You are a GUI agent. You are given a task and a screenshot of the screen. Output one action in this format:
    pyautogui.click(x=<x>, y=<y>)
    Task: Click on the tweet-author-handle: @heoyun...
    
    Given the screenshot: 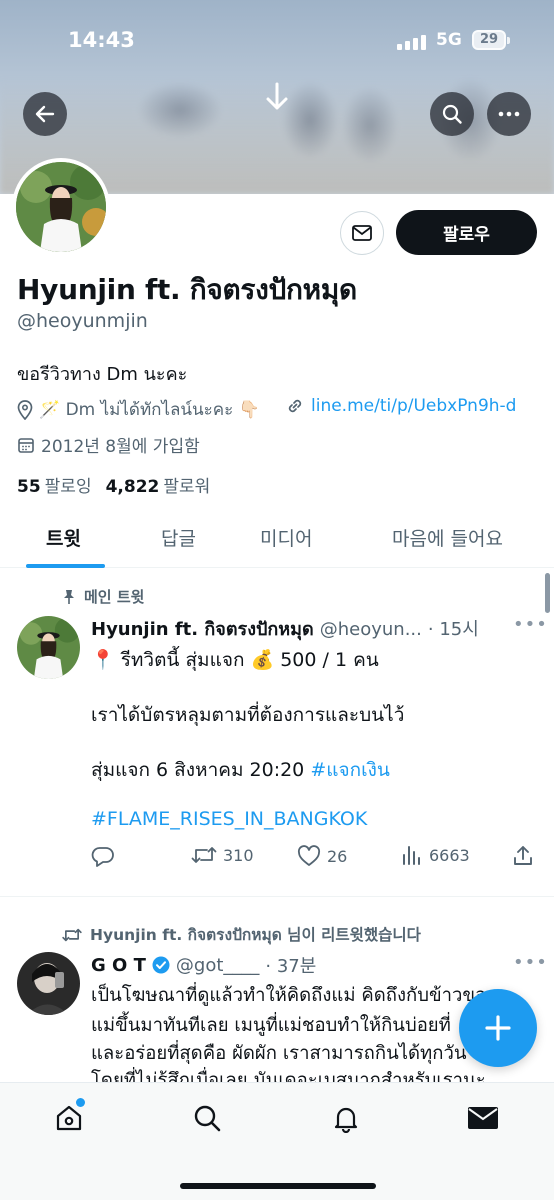 What is the action you would take?
    pyautogui.click(x=371, y=629)
    